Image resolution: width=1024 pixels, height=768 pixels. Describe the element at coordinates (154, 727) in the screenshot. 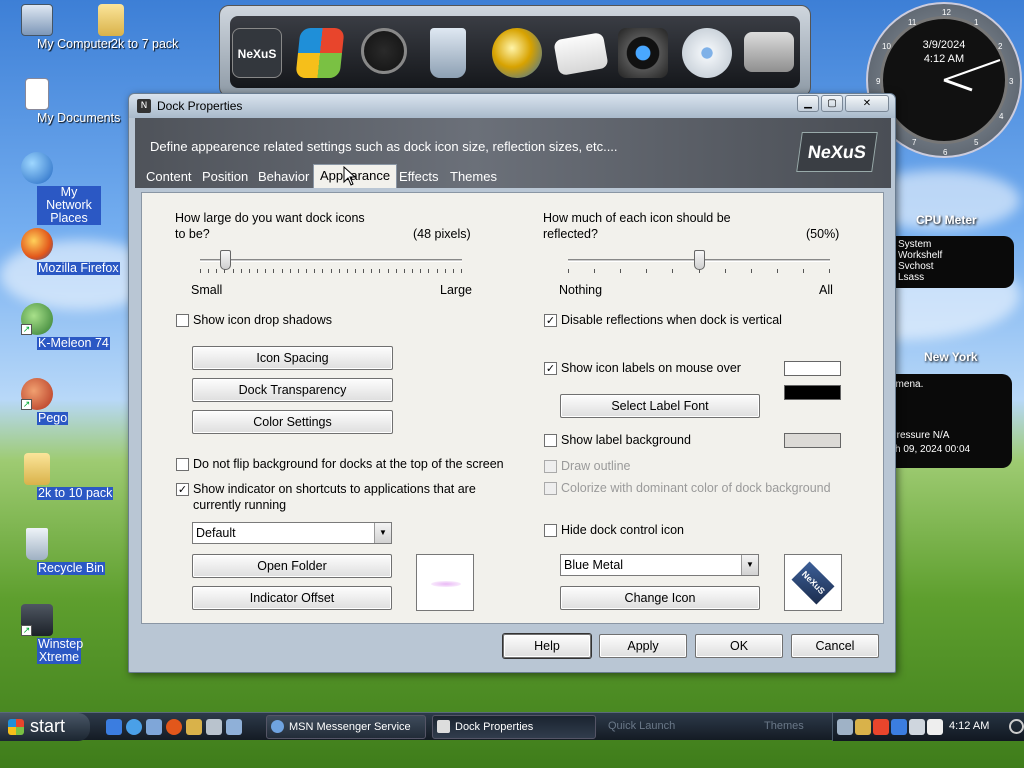

I see `switch-windows-icon` at that location.